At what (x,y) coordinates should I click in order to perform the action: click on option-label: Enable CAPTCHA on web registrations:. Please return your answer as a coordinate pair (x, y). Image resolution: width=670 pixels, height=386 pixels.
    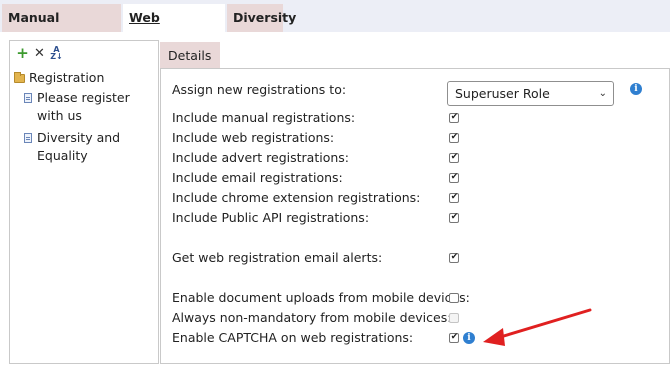
    Looking at the image, I should click on (293, 337).